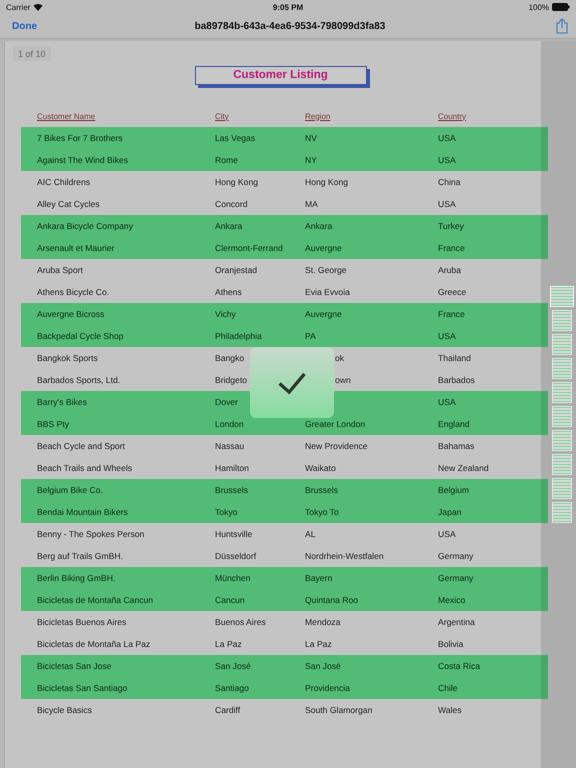 This screenshot has width=576, height=768. I want to click on table-cell-text: Barbados Sports, Ltd., so click(79, 380).